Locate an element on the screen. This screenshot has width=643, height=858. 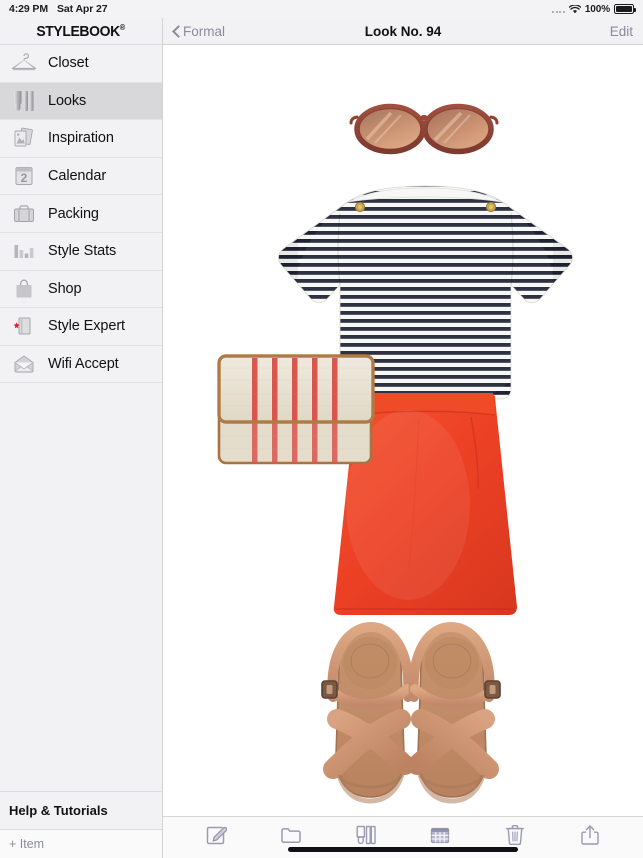
calendar-icon: 2 is located at coordinates (24, 176).